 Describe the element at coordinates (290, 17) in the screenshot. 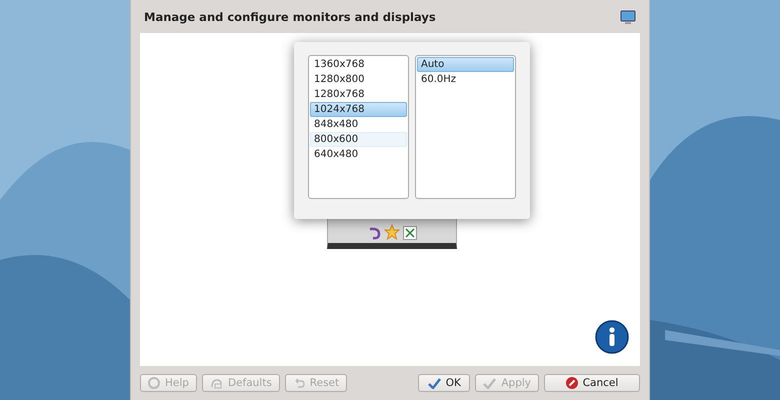

I see `window-title: Manage and configure monitors and displays` at that location.